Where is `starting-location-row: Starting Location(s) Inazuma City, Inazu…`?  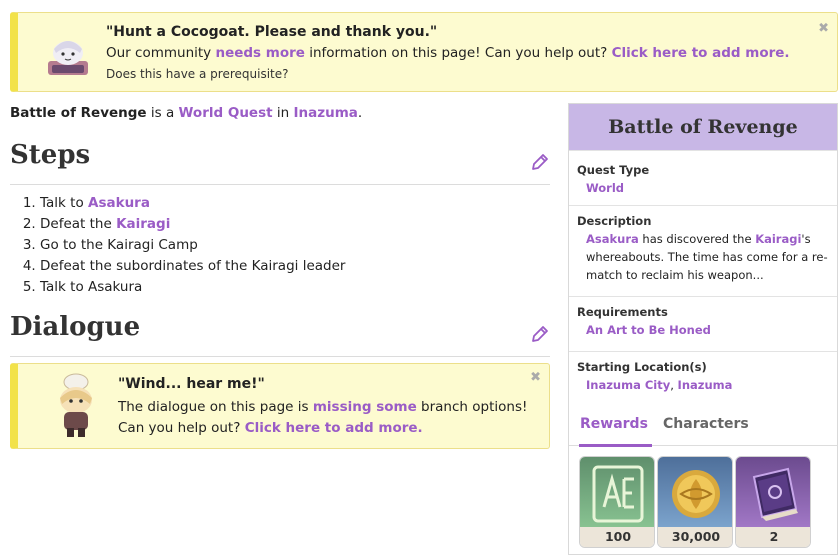 starting-location-row: Starting Location(s) Inazuma City, Inazu… is located at coordinates (703, 378).